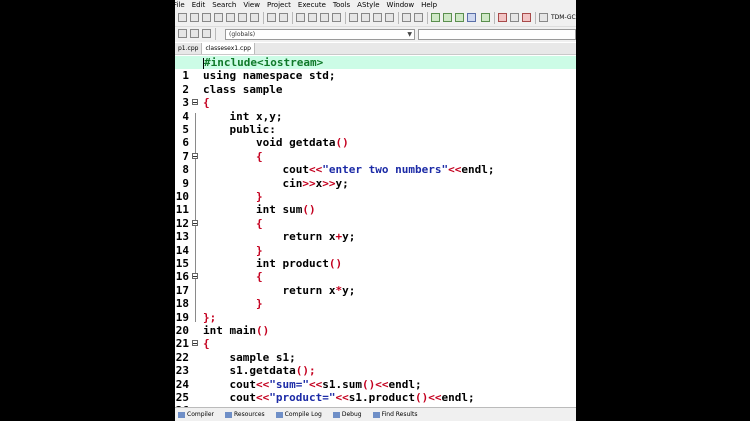 The height and width of the screenshot is (421, 750). I want to click on compiler-label: TDM-GC, so click(563, 17).